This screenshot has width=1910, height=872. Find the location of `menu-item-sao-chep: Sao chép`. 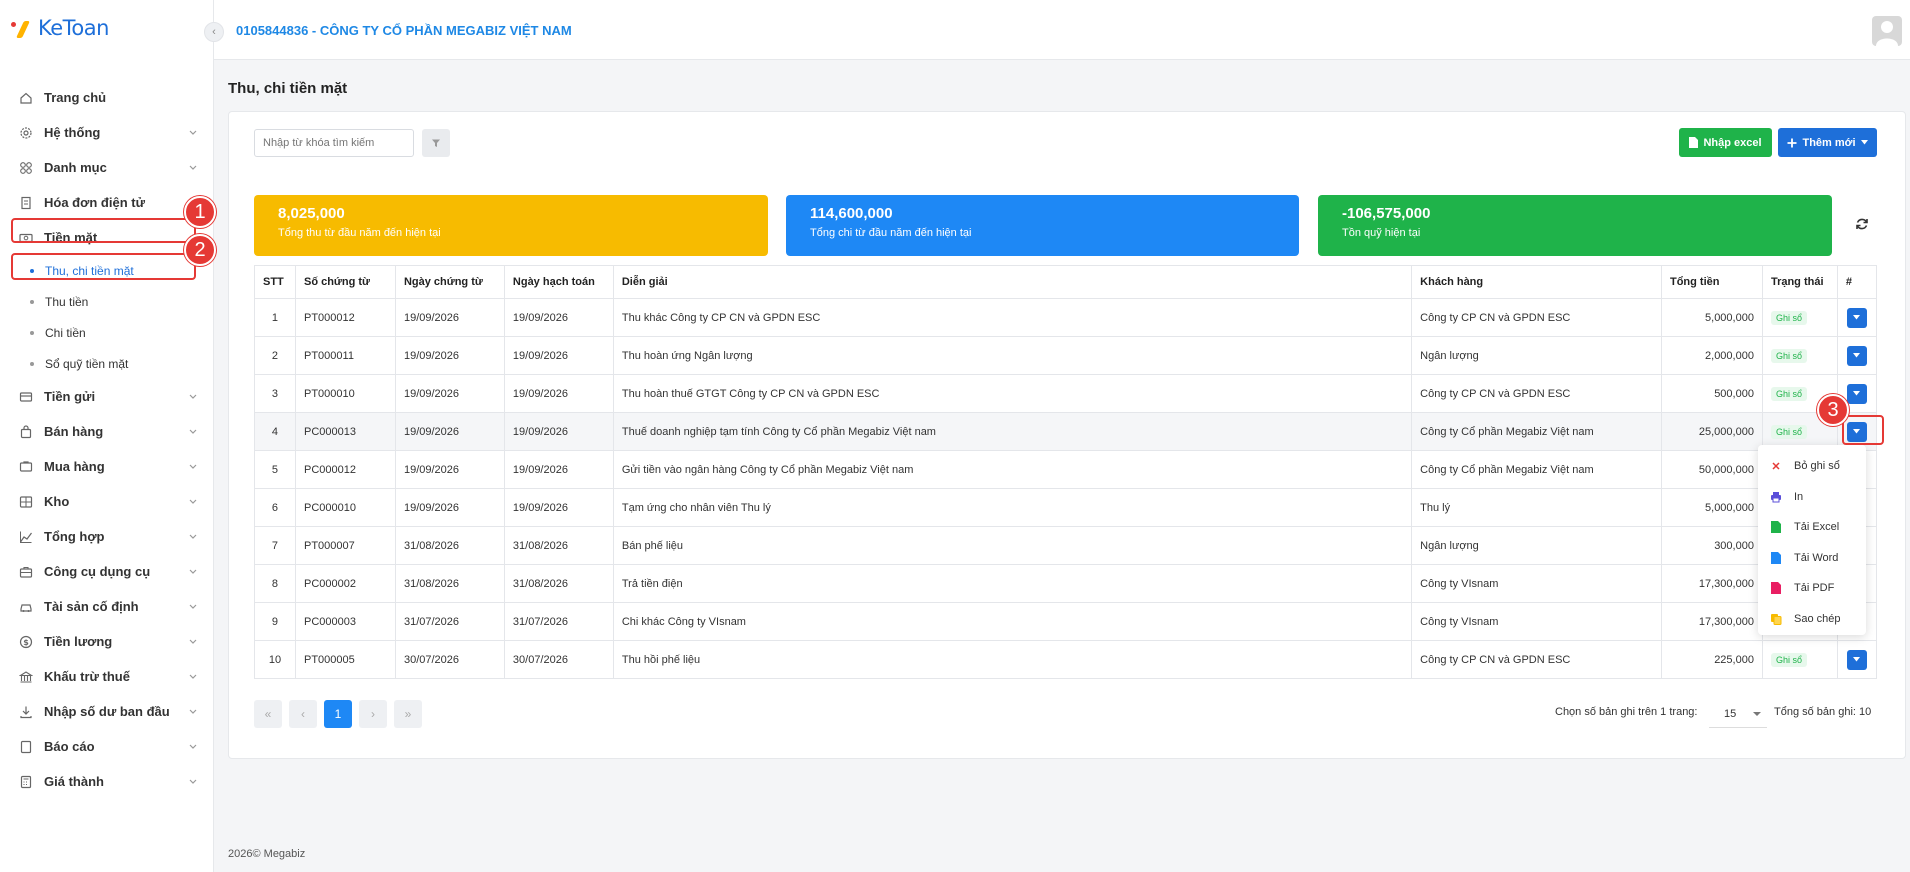

menu-item-sao-chep: Sao chép is located at coordinates (1812, 619).